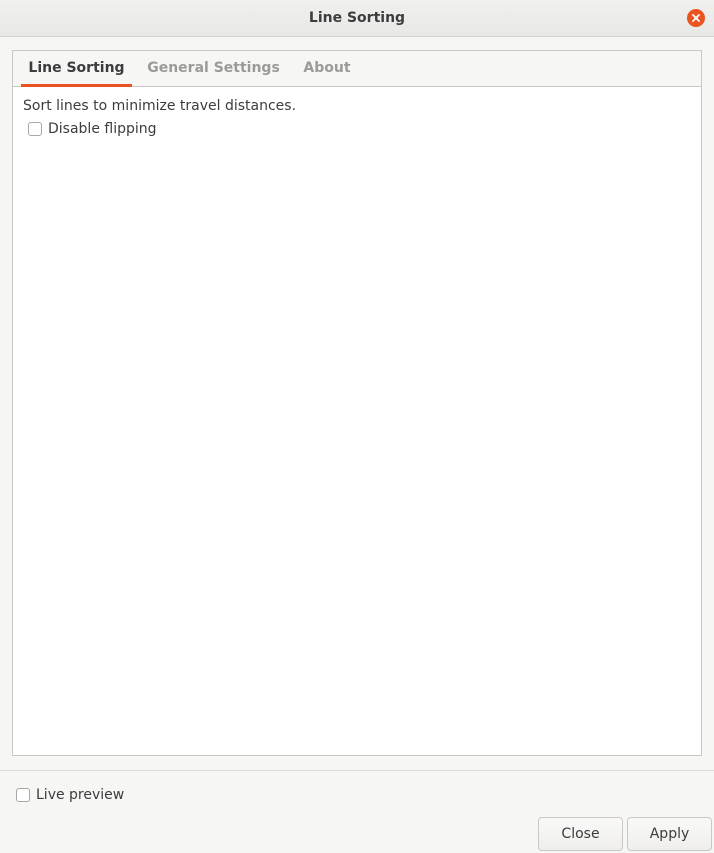 The image size is (714, 853). What do you see at coordinates (696, 18) in the screenshot?
I see `close-icon` at bounding box center [696, 18].